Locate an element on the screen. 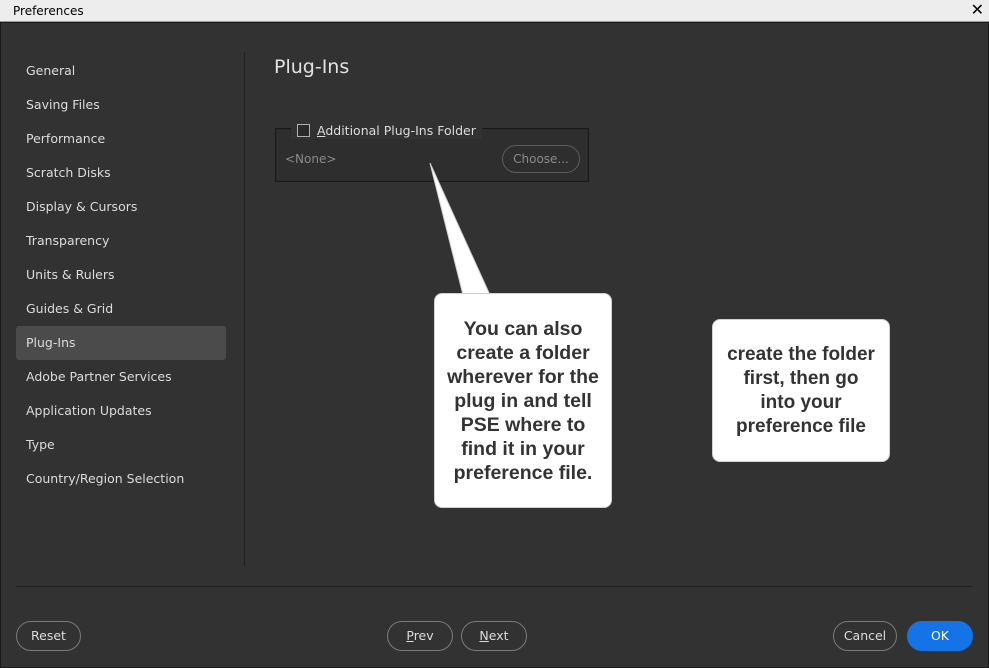  cancel-button: Cancel is located at coordinates (865, 636).